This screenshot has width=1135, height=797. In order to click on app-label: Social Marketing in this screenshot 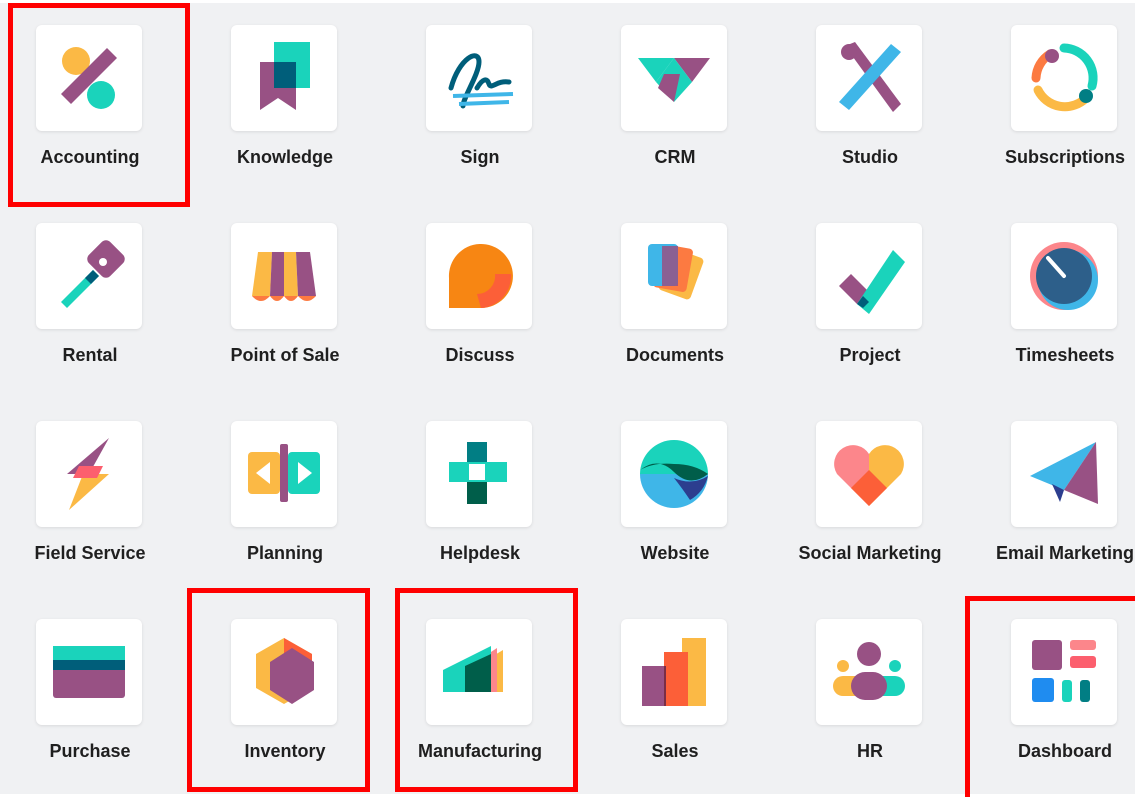, I will do `click(870, 553)`.